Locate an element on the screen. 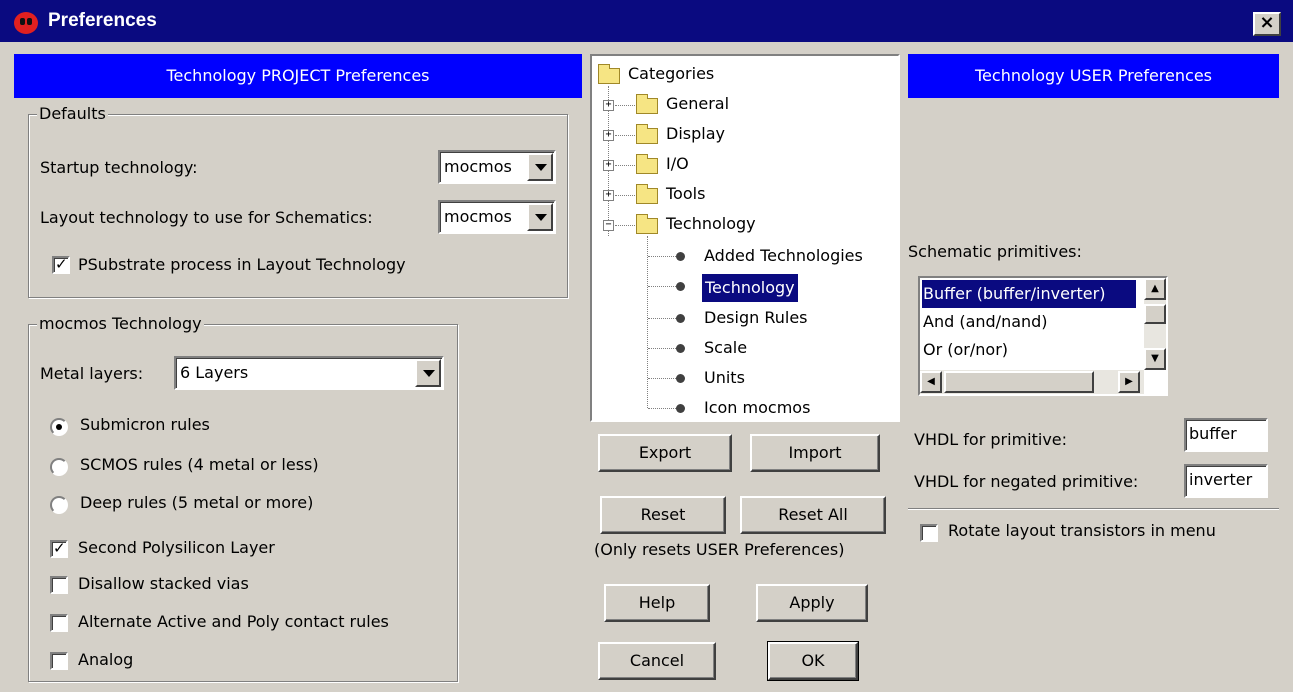  stacked-vias-label: Disallow stacked vias is located at coordinates (163, 583).